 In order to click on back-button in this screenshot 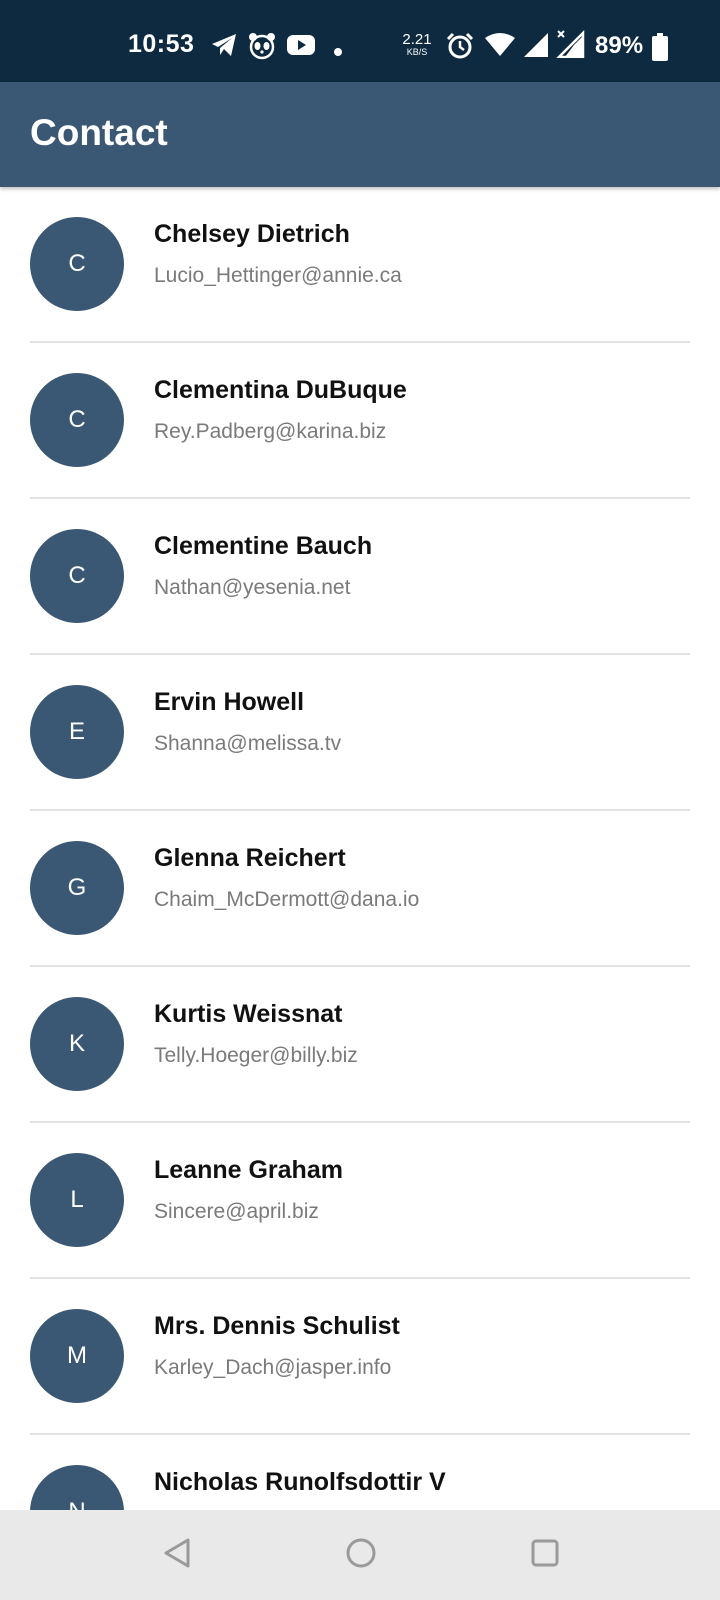, I will do `click(177, 1555)`.